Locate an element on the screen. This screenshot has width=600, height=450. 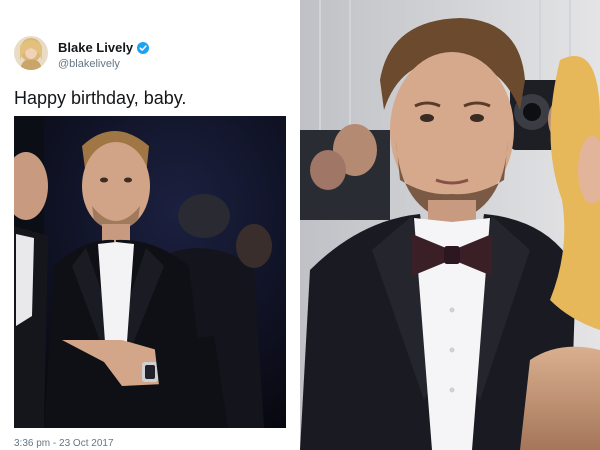
author-display-name: Blake Lively is located at coordinates (95, 47).